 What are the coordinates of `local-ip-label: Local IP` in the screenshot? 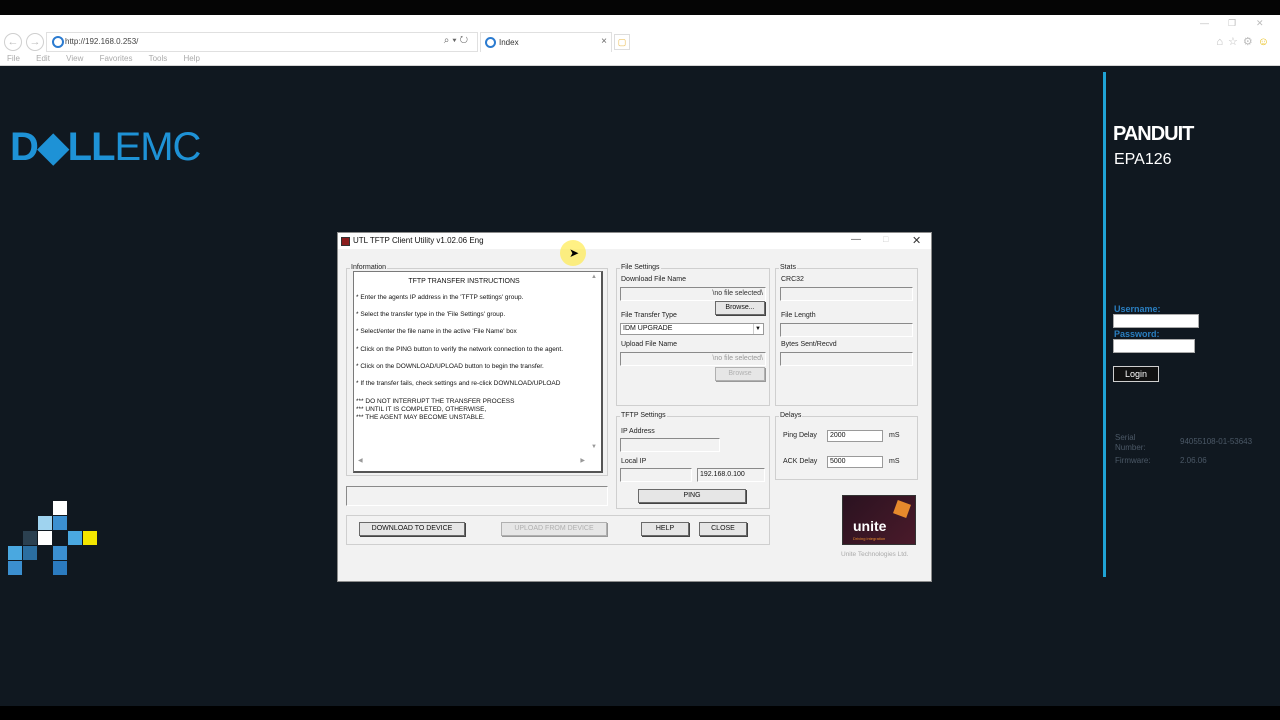 It's located at (634, 461).